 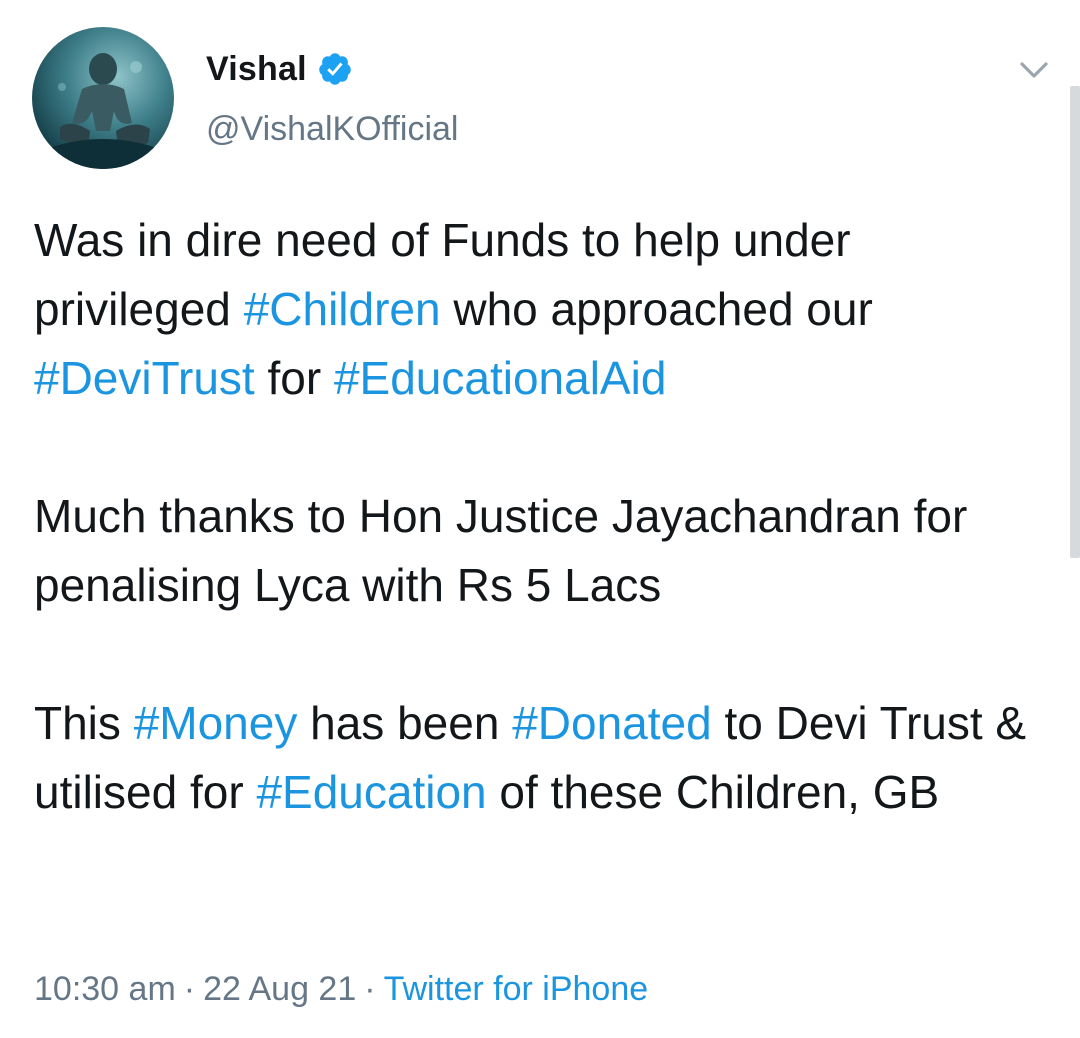 I want to click on hashtag-devitrust: #DeviTrust, so click(x=144, y=378).